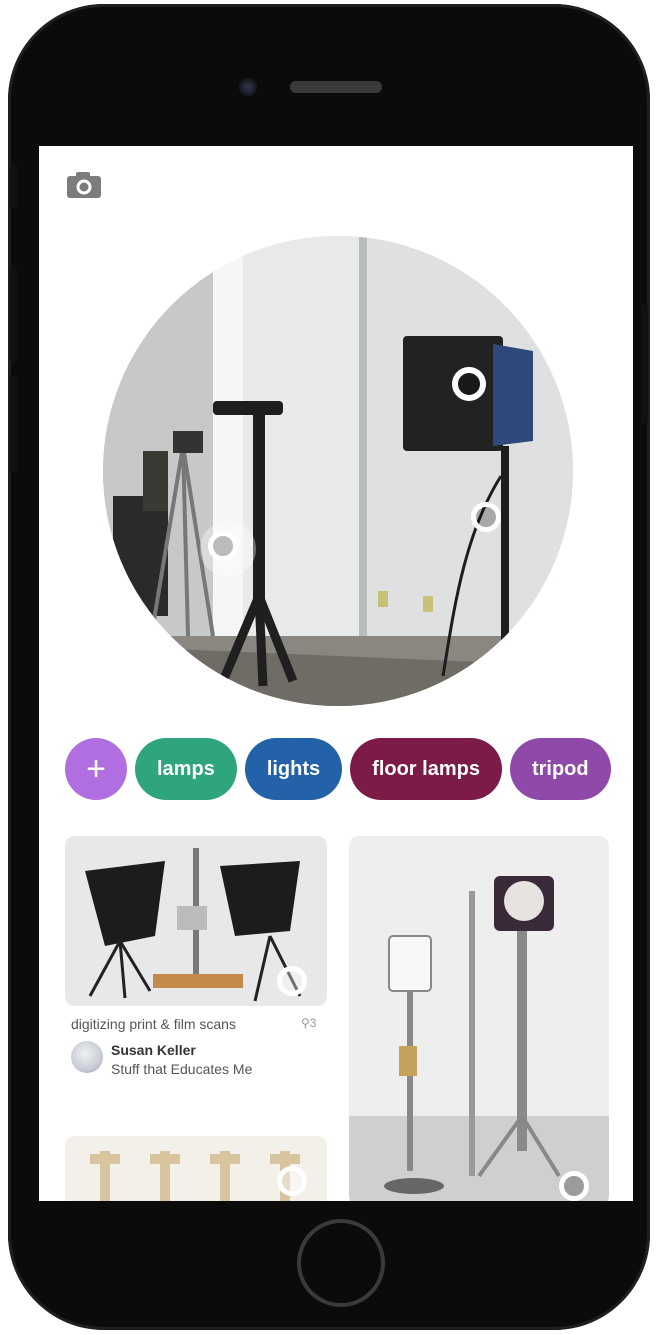 The width and height of the screenshot is (659, 1335). What do you see at coordinates (349, 770) in the screenshot?
I see `tag-chips: + lamps lights floor lamps tripod` at bounding box center [349, 770].